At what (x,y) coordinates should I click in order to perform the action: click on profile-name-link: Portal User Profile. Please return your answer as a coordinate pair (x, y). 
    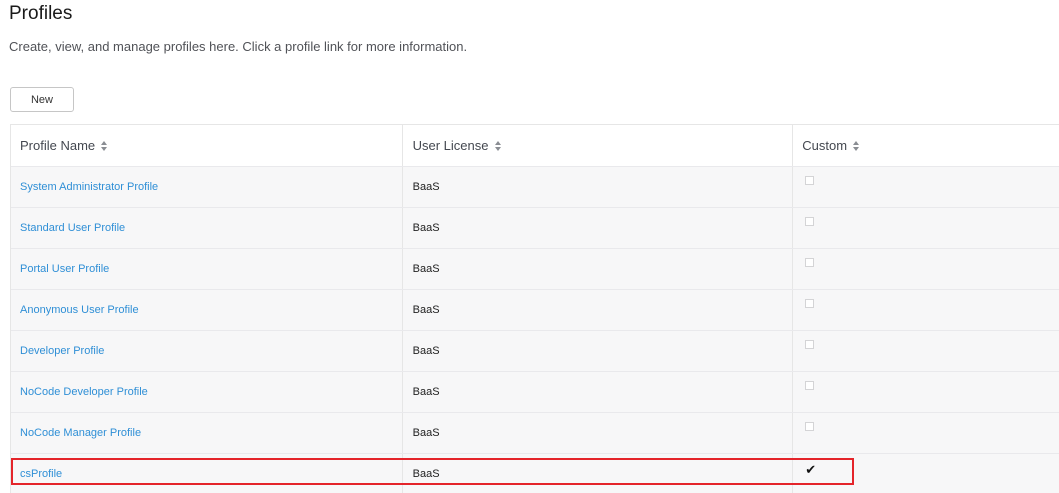
    Looking at the image, I should click on (64, 269).